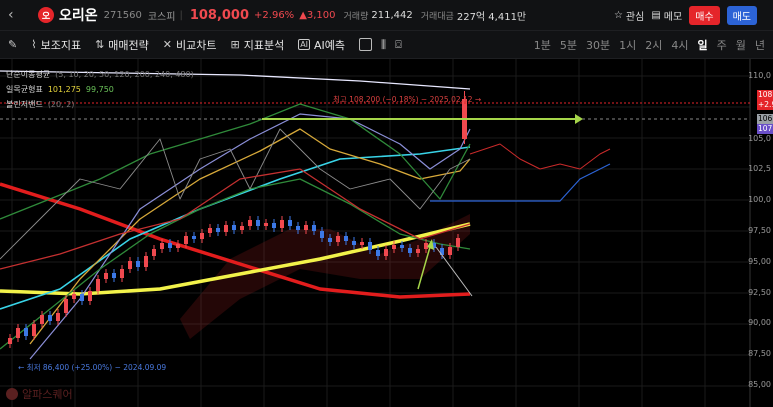 The width and height of the screenshot is (773, 407). I want to click on stock-code: 271560, so click(122, 15).